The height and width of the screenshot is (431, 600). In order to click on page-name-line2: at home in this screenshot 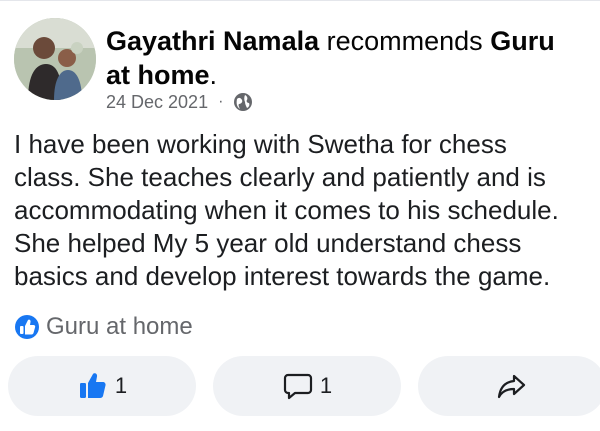, I will do `click(158, 75)`.